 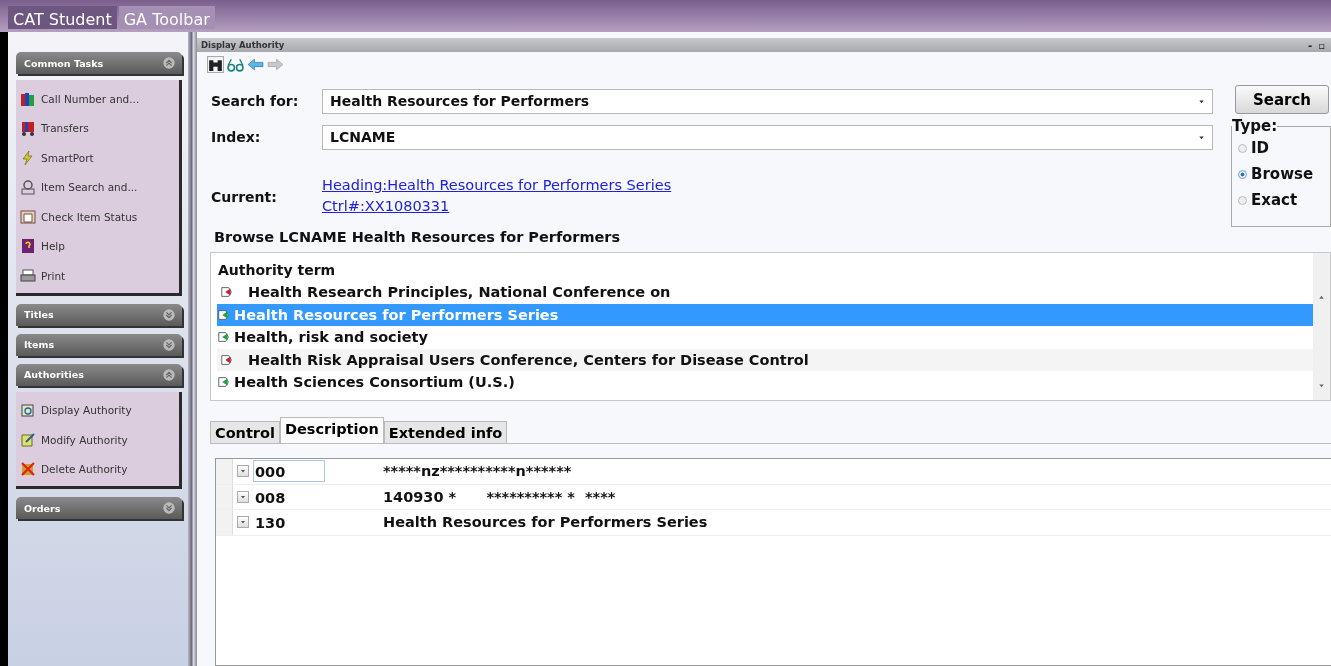 I want to click on scroll-down-icon, so click(x=1321, y=385).